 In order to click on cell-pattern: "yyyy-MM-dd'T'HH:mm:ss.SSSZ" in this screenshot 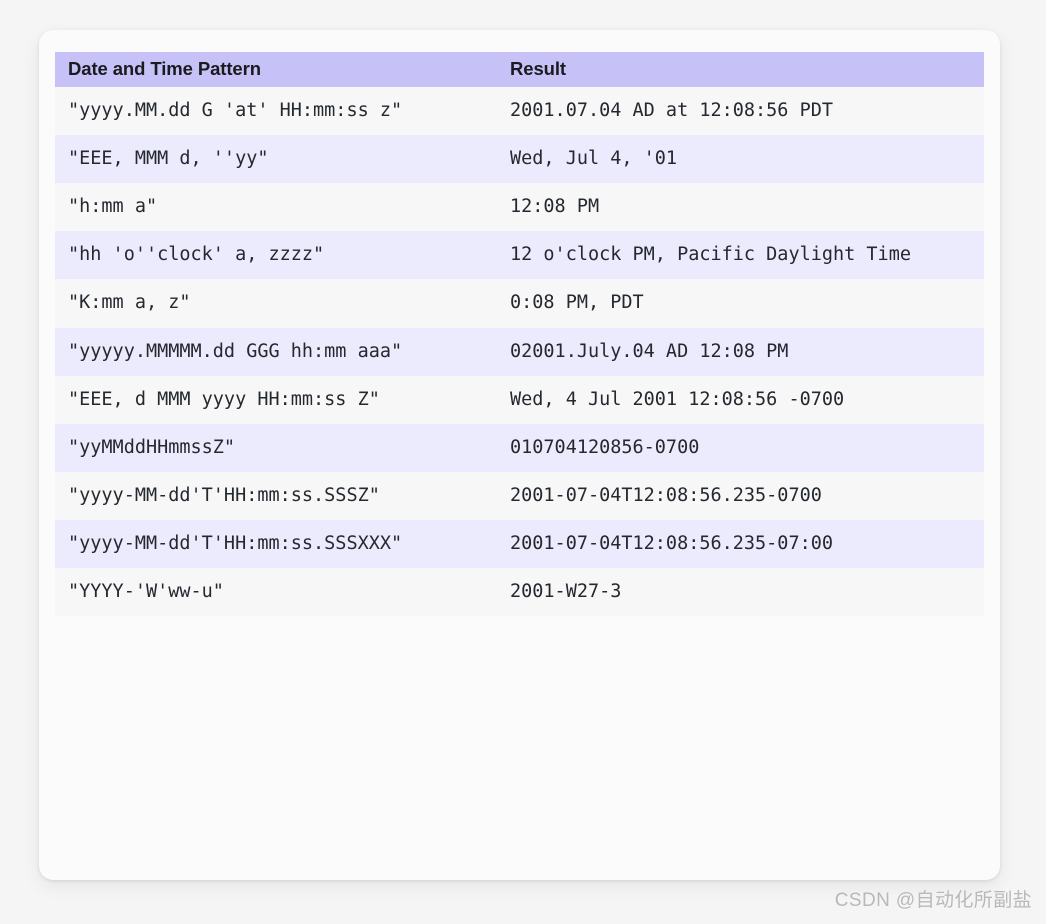, I will do `click(276, 495)`.